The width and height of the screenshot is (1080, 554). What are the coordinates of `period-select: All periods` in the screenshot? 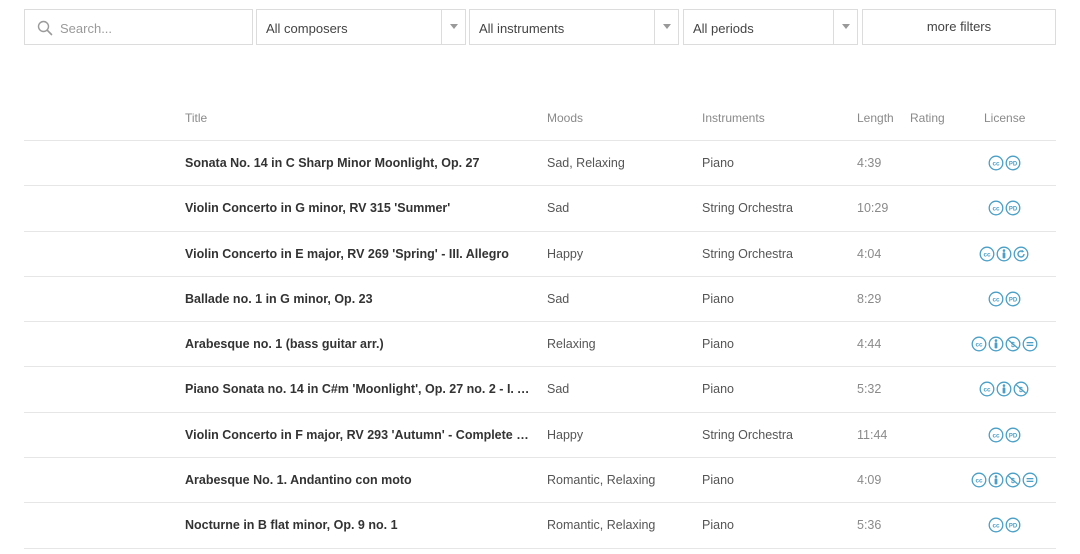 It's located at (770, 27).